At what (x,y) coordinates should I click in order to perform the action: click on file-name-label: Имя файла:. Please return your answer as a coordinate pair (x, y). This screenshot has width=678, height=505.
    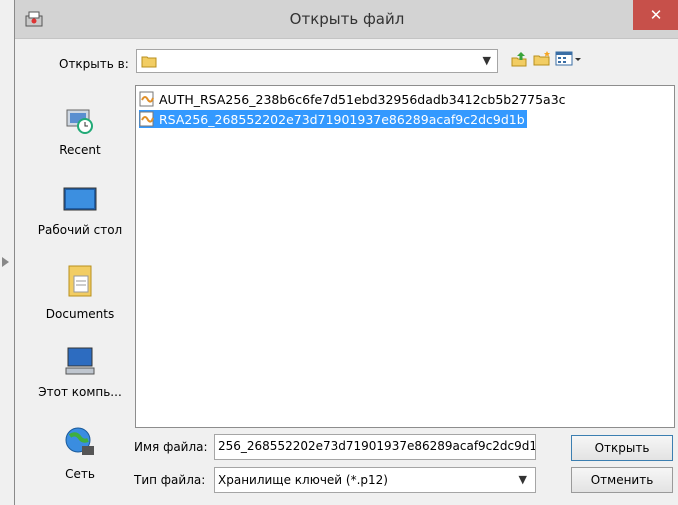
    Looking at the image, I should click on (171, 447).